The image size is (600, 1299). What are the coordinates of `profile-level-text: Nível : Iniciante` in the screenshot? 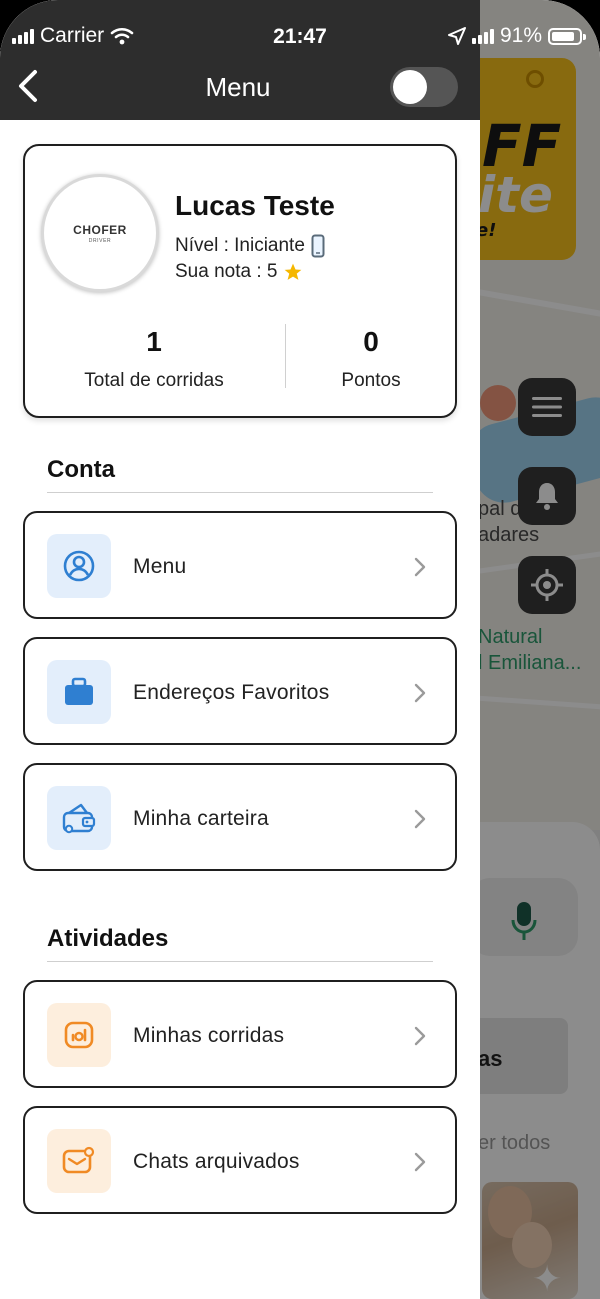 It's located at (240, 245).